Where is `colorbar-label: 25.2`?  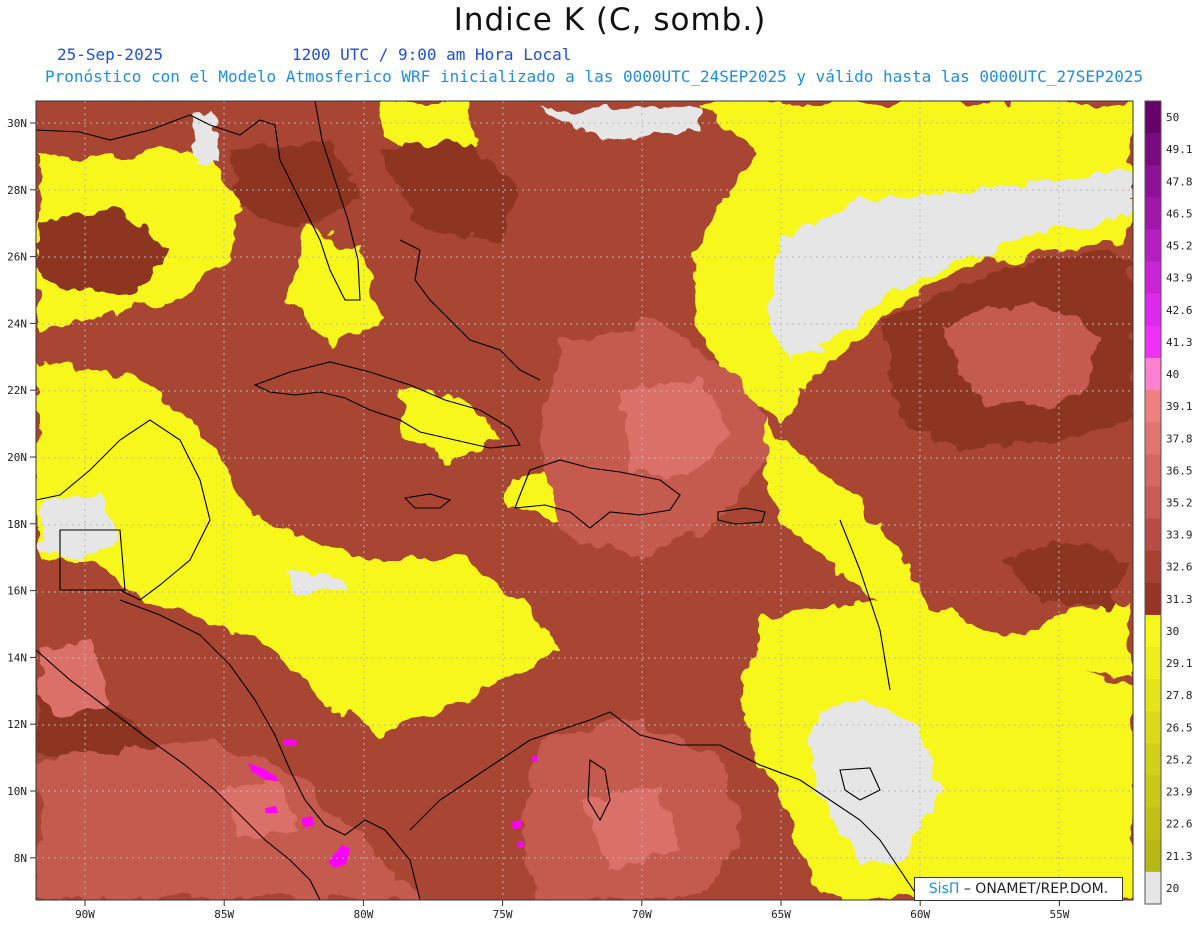 colorbar-label: 25.2 is located at coordinates (1179, 759).